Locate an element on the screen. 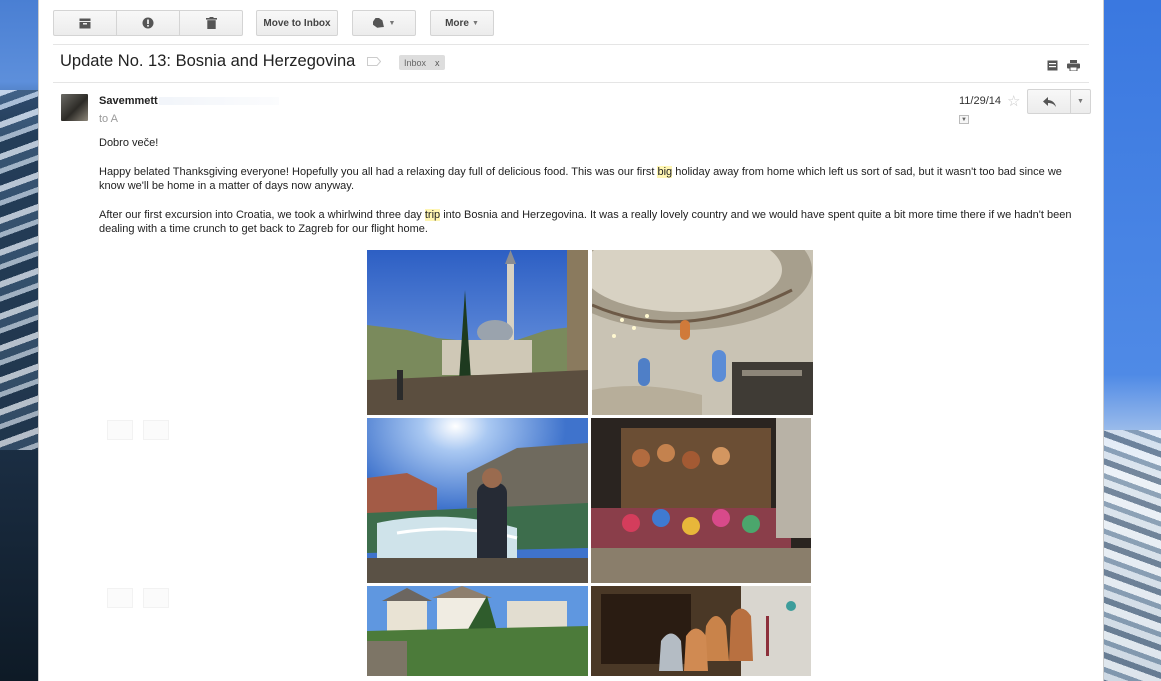  photo-mosque-interior is located at coordinates (702, 332).